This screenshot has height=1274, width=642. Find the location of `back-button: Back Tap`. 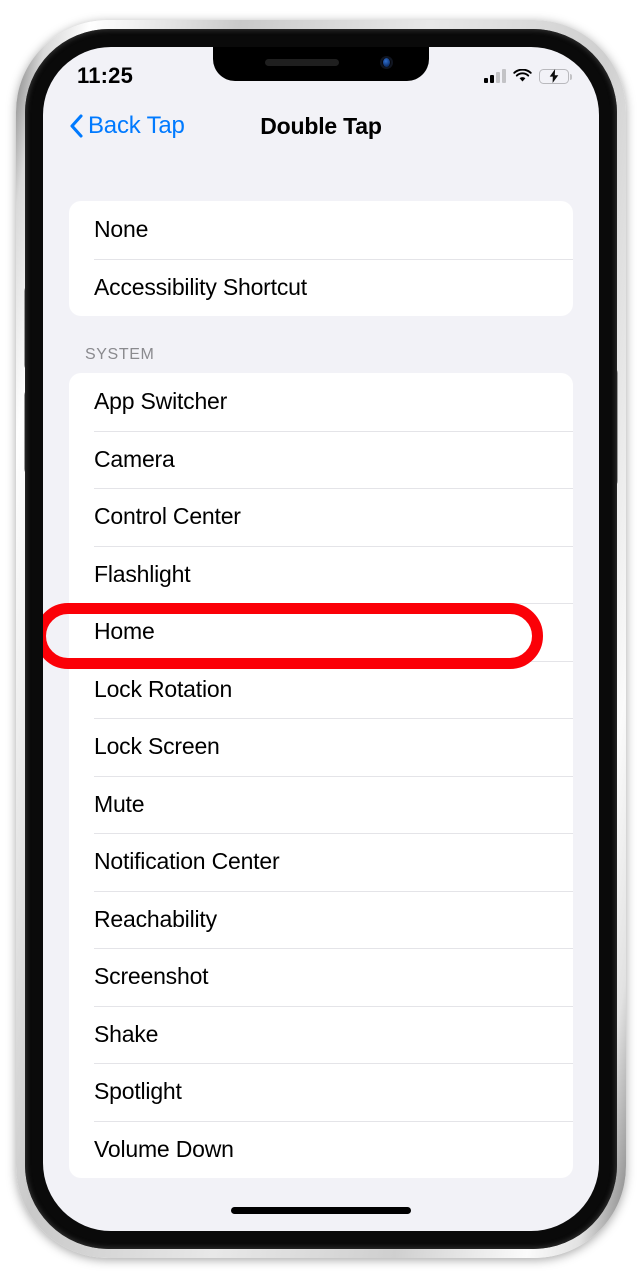

back-button: Back Tap is located at coordinates (127, 126).